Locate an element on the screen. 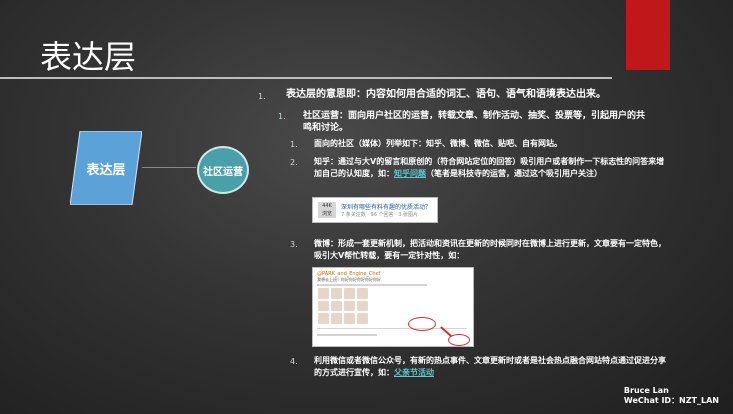  item1-text: 面向的社区（媒体）列举如下：知乎、微博、微信、贴吧、自有网站。 is located at coordinates (438, 143).